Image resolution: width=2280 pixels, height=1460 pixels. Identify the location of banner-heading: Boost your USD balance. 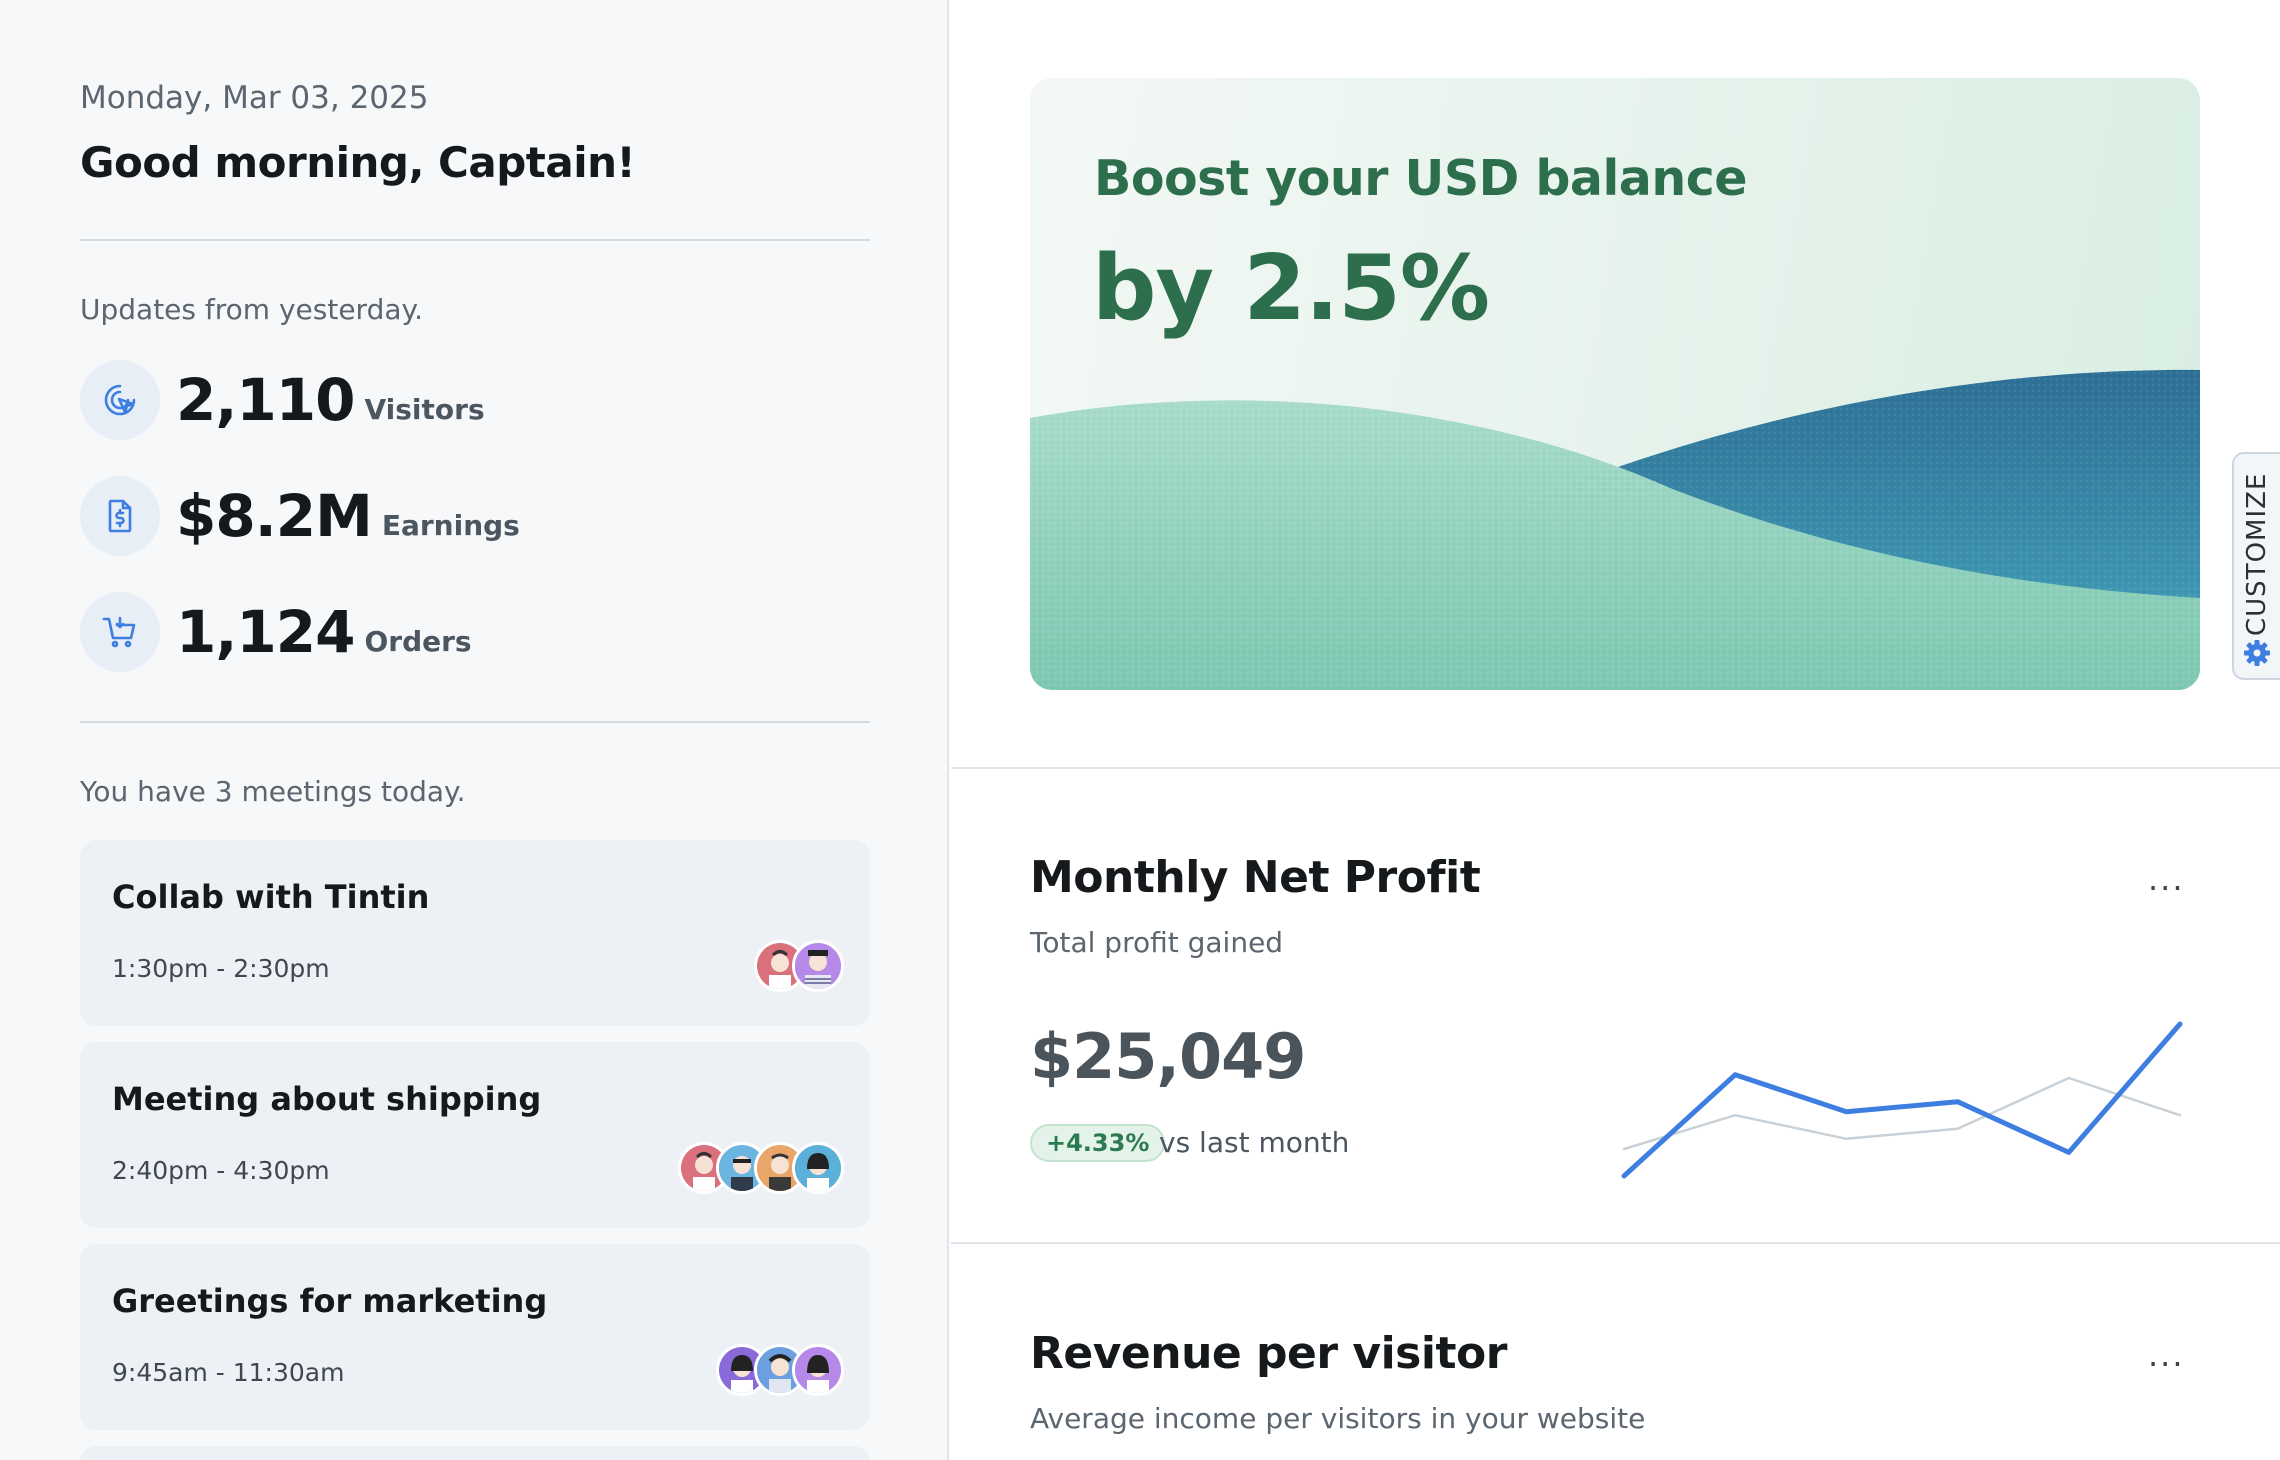
(1421, 178).